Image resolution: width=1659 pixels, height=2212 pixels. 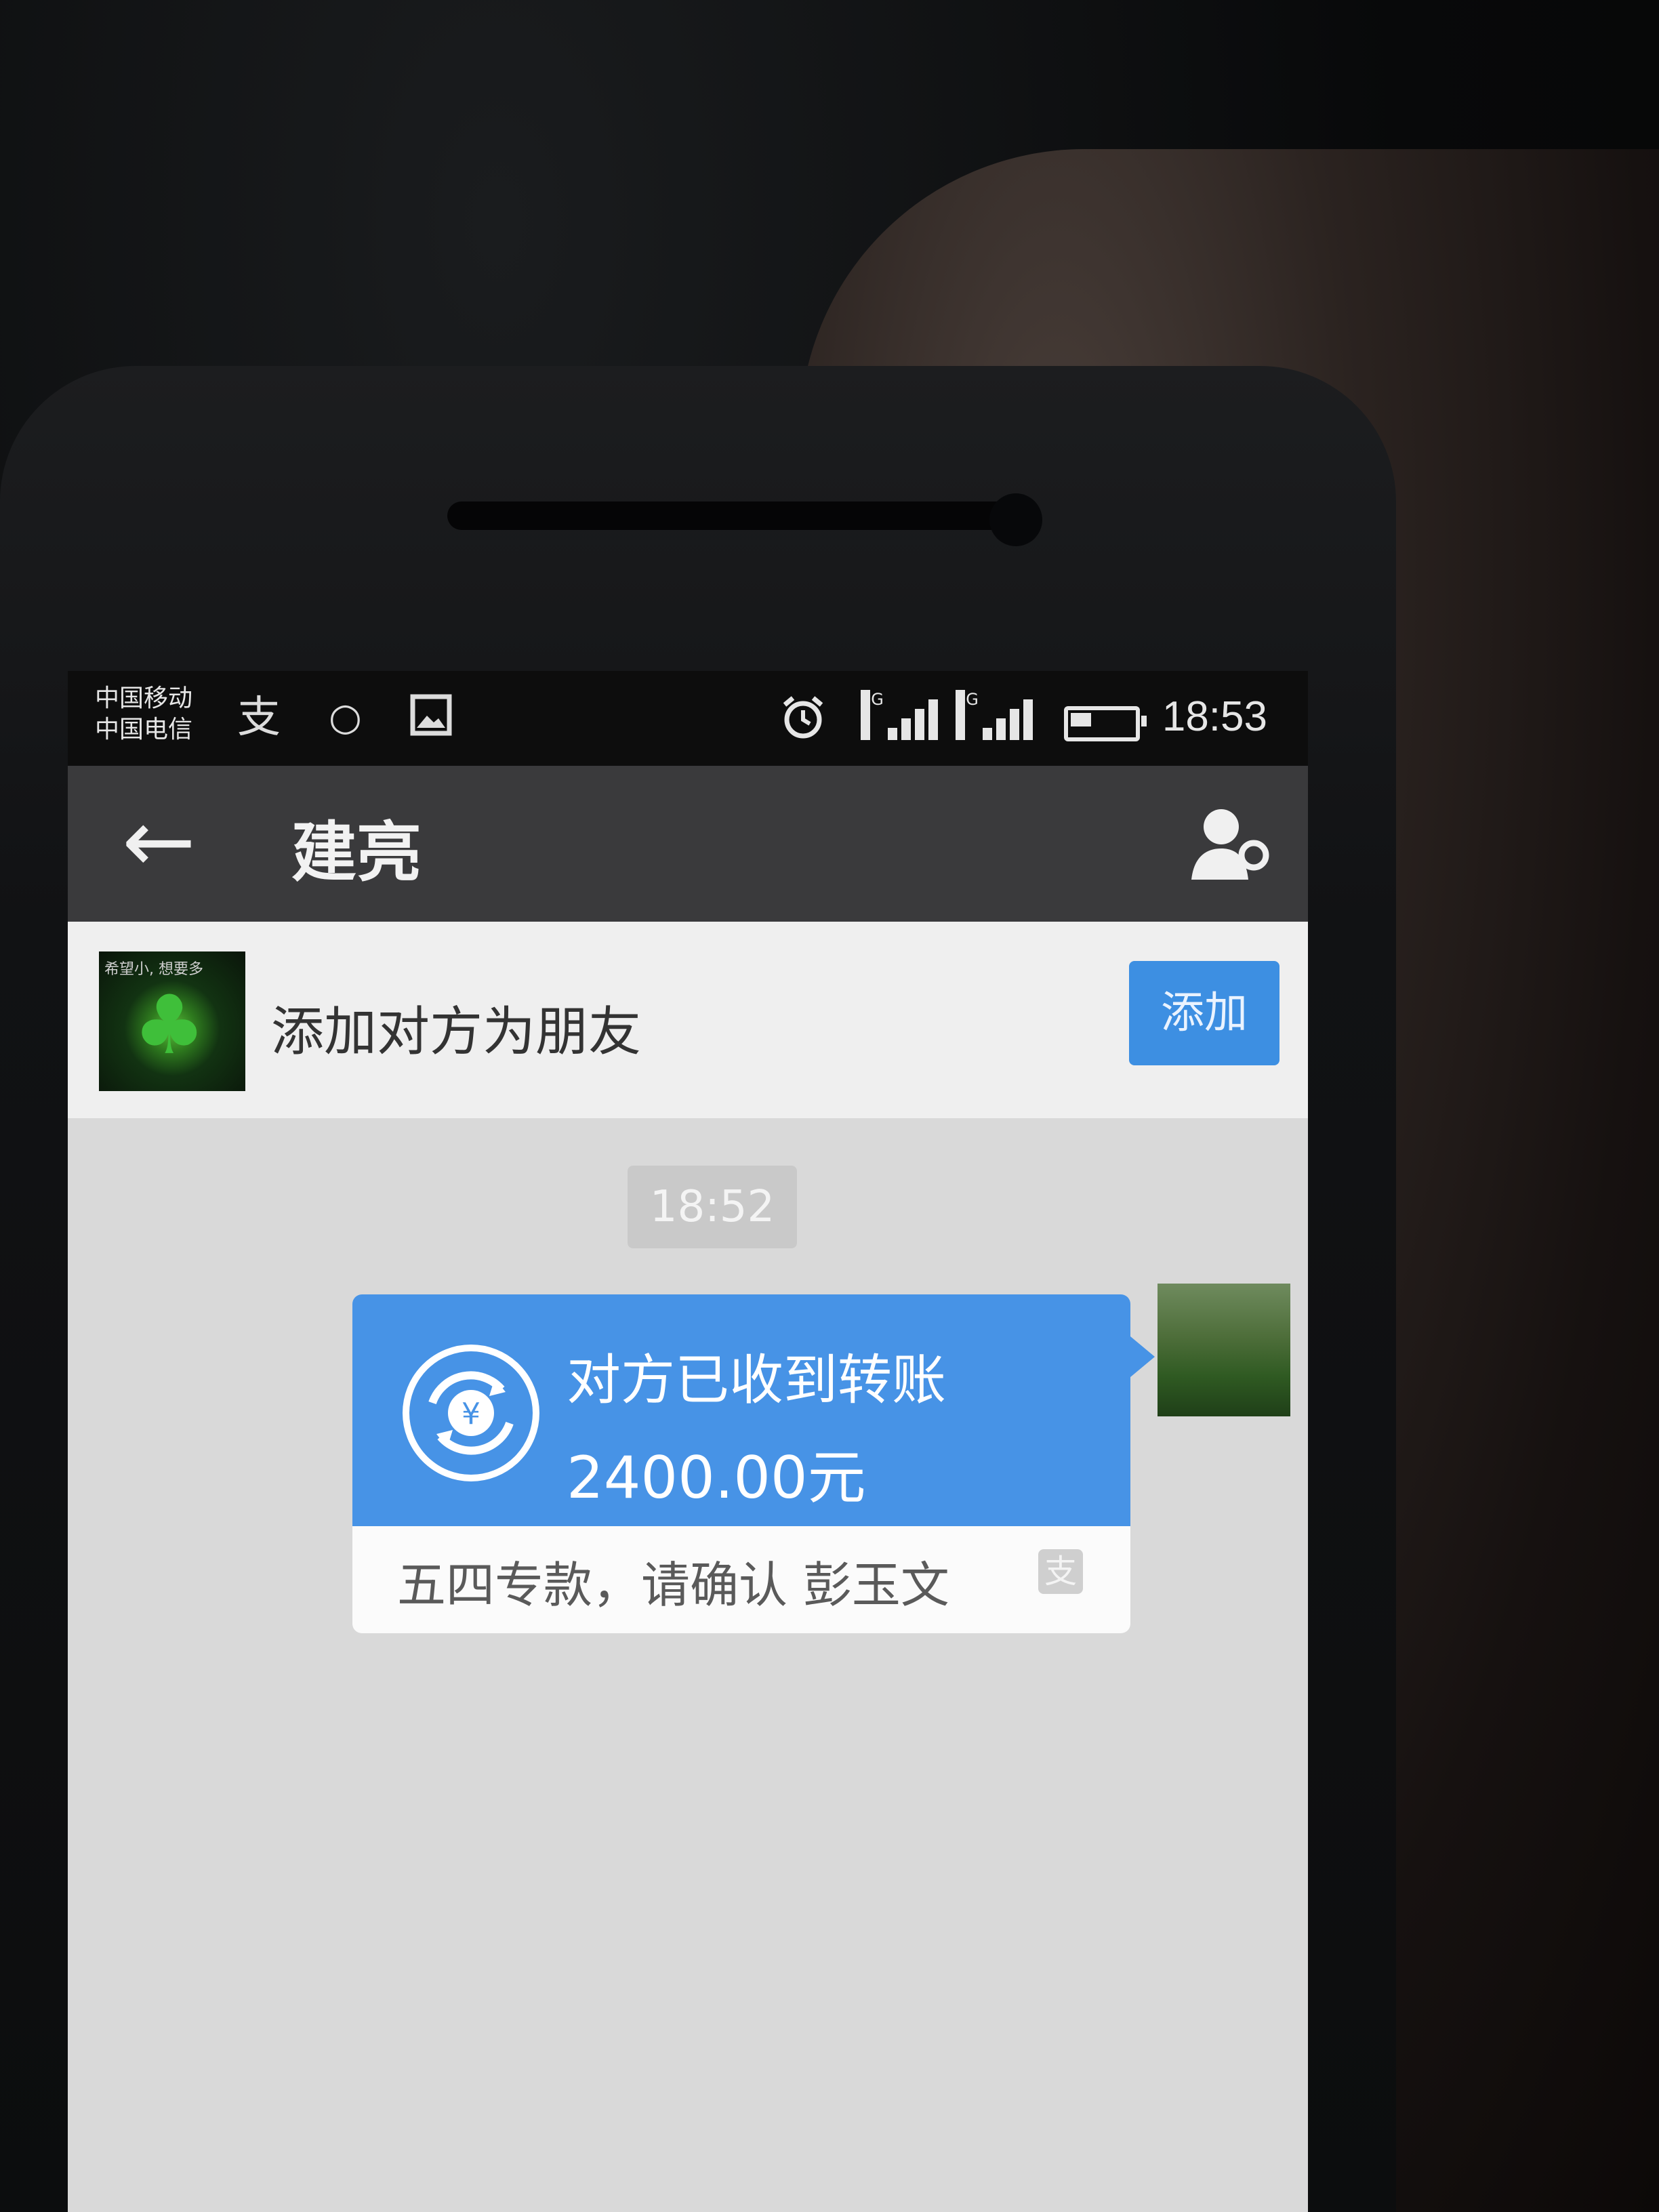 What do you see at coordinates (713, 1207) in the screenshot?
I see `message-timestamp: 18:52` at bounding box center [713, 1207].